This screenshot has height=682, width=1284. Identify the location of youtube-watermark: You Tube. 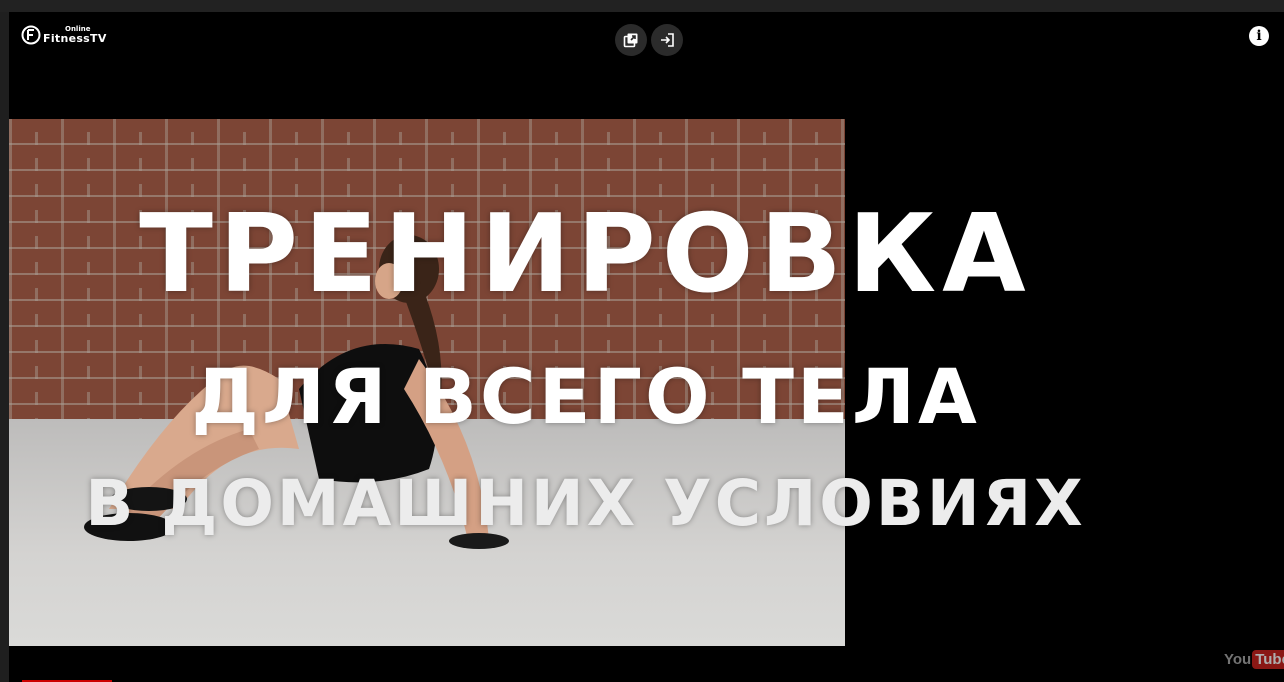
(1254, 659).